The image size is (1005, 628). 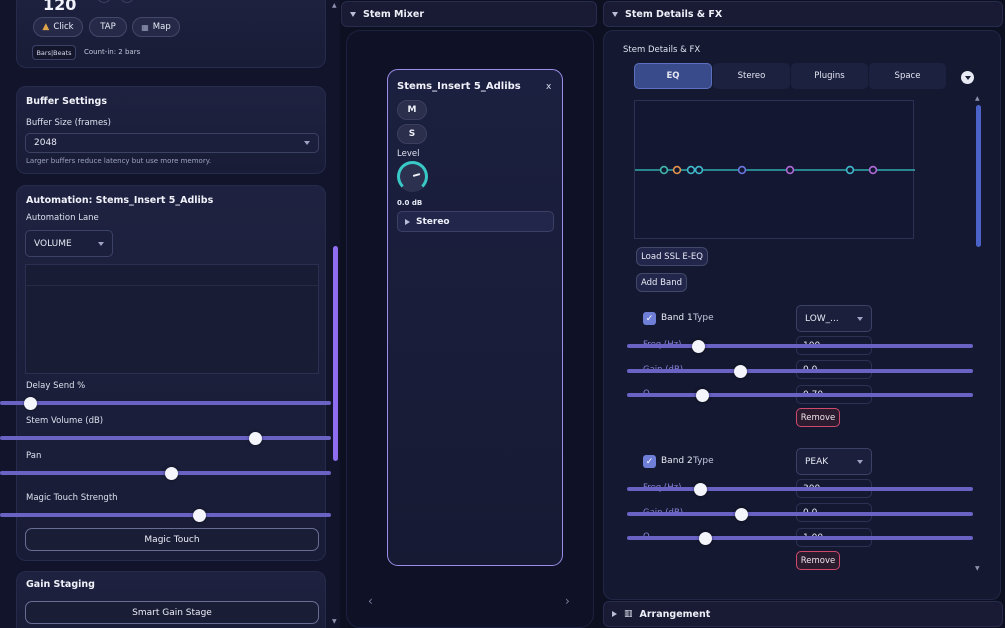 What do you see at coordinates (818, 417) in the screenshot?
I see `band-1-remove-button: Remove` at bounding box center [818, 417].